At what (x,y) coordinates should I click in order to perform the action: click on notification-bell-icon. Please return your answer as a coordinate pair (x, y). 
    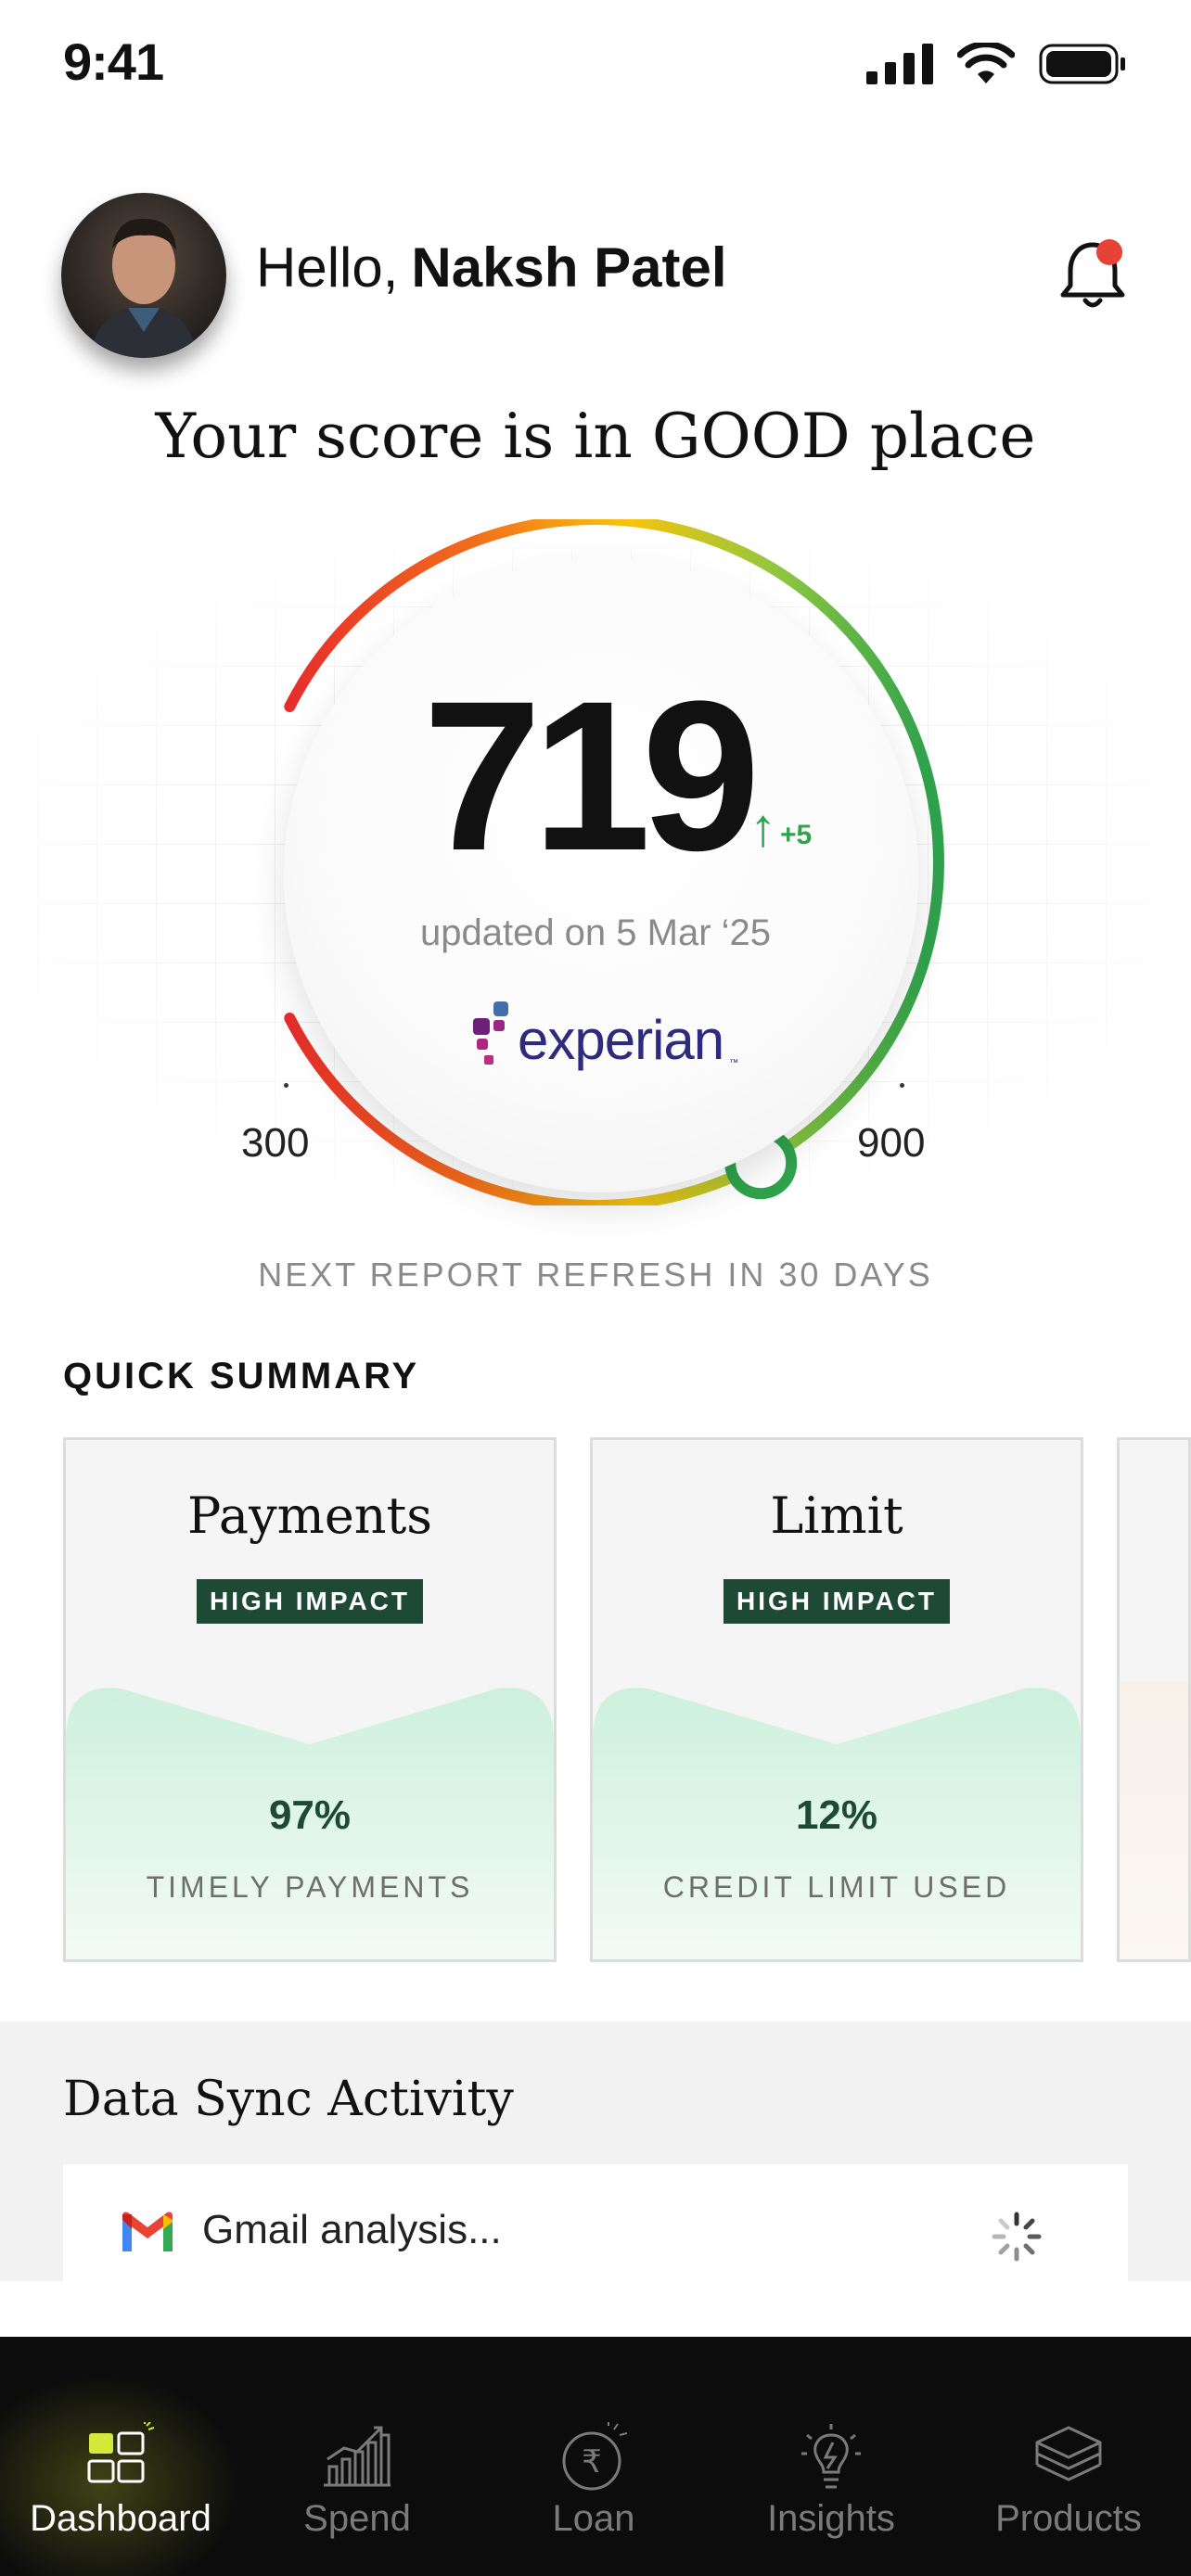
    Looking at the image, I should click on (1093, 273).